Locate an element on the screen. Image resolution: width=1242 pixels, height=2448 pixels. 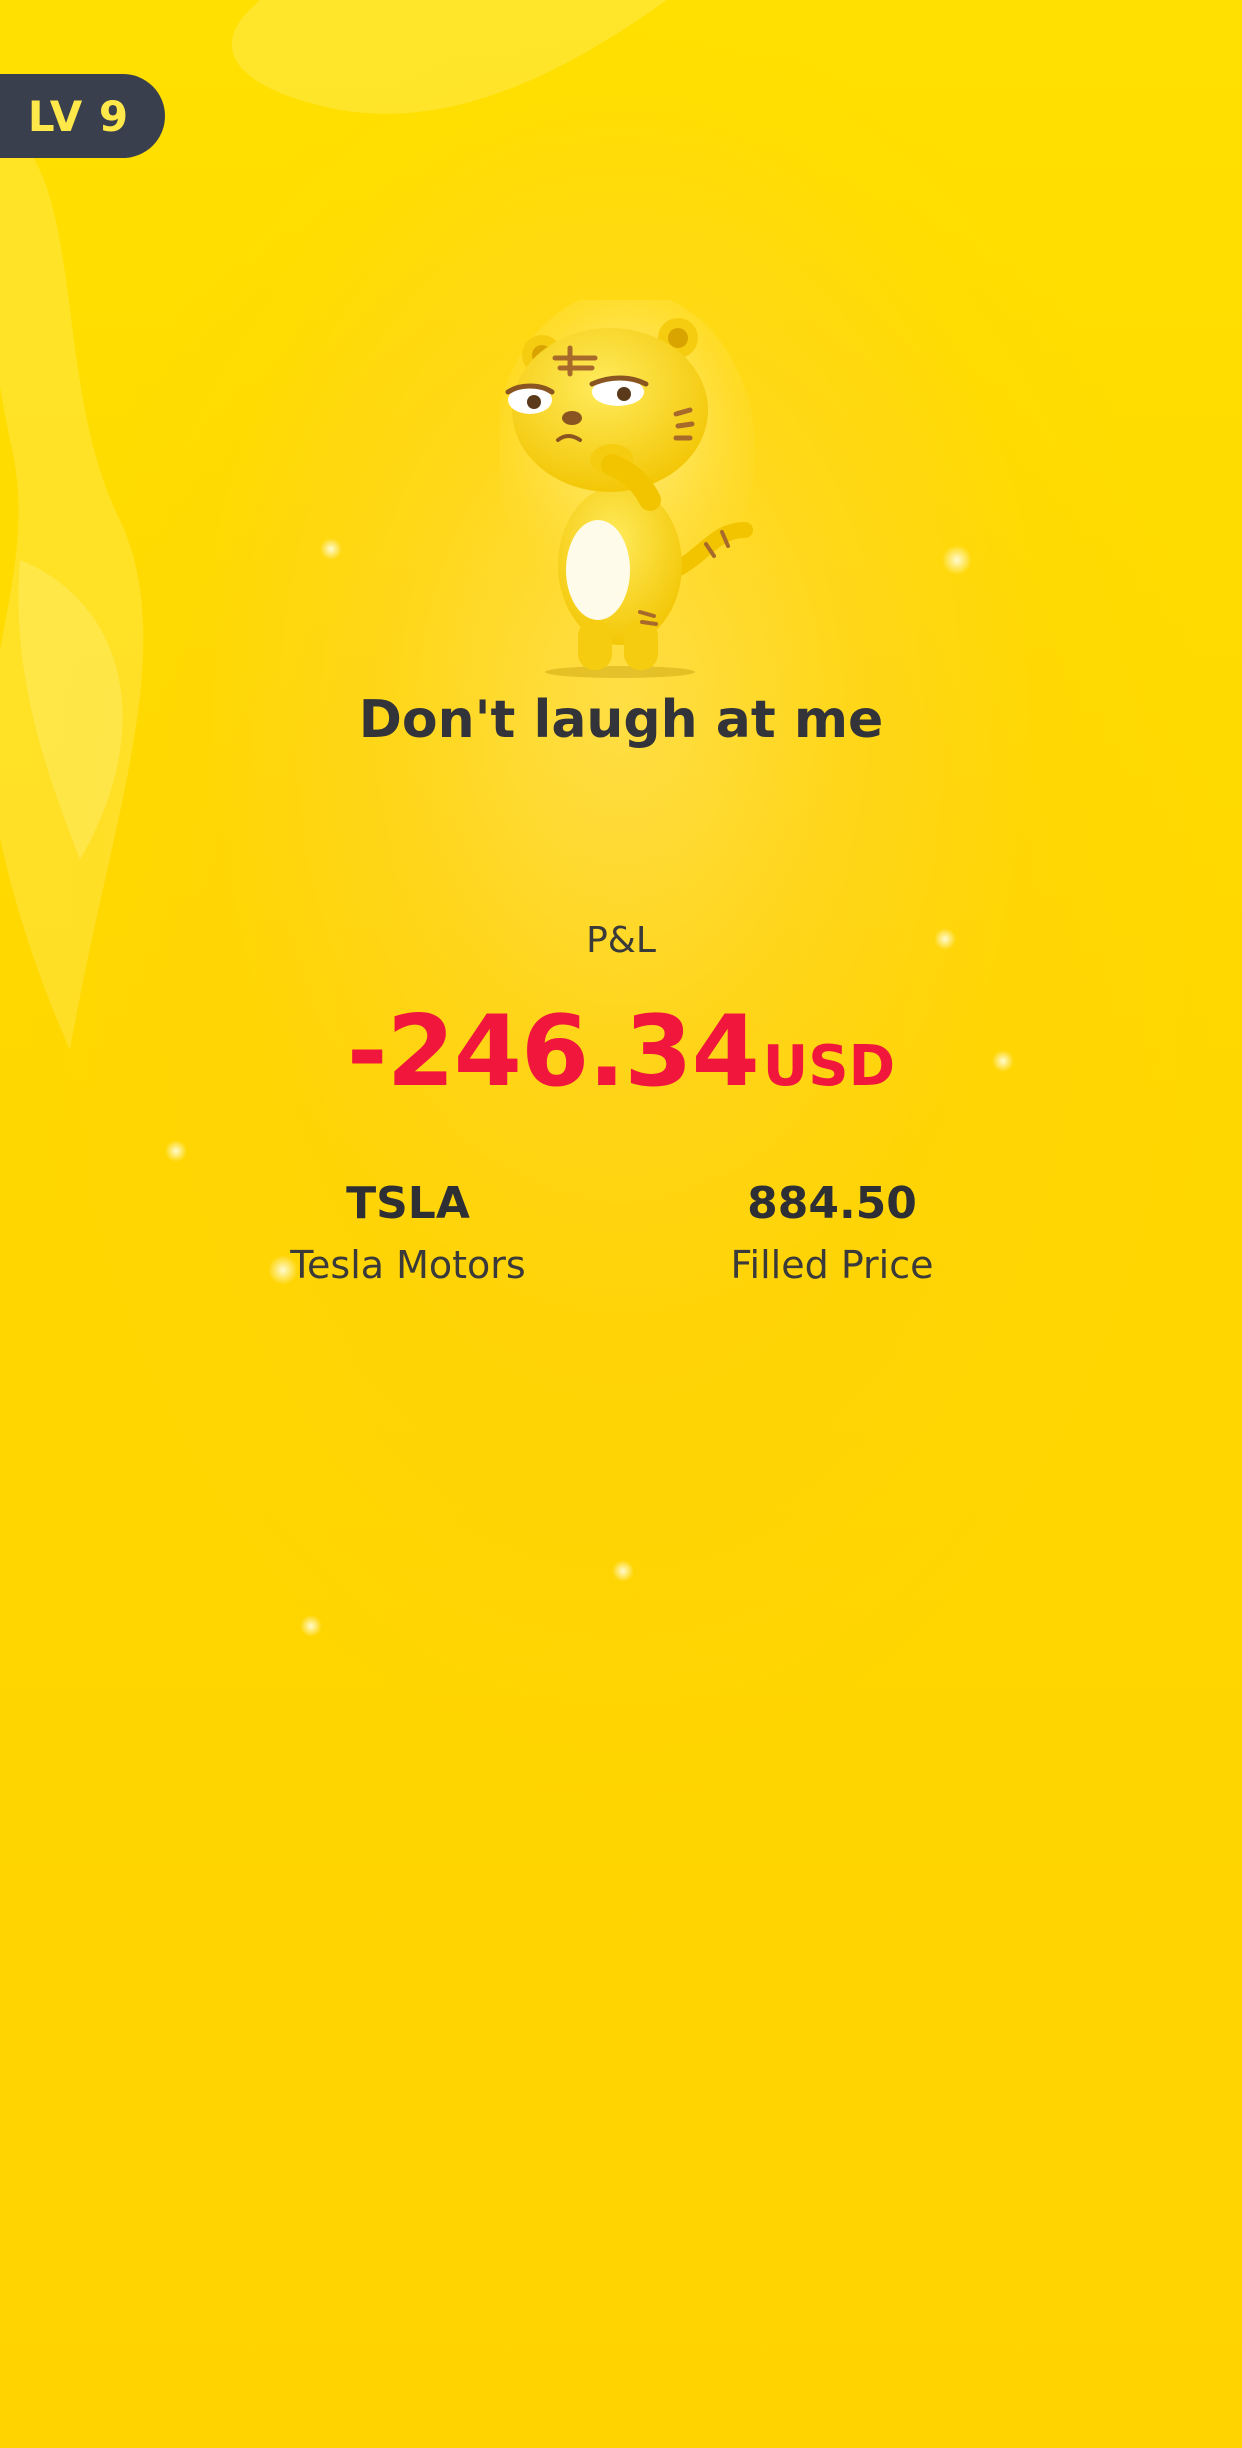
filled-price-label: Filled Price is located at coordinates (832, 1265).